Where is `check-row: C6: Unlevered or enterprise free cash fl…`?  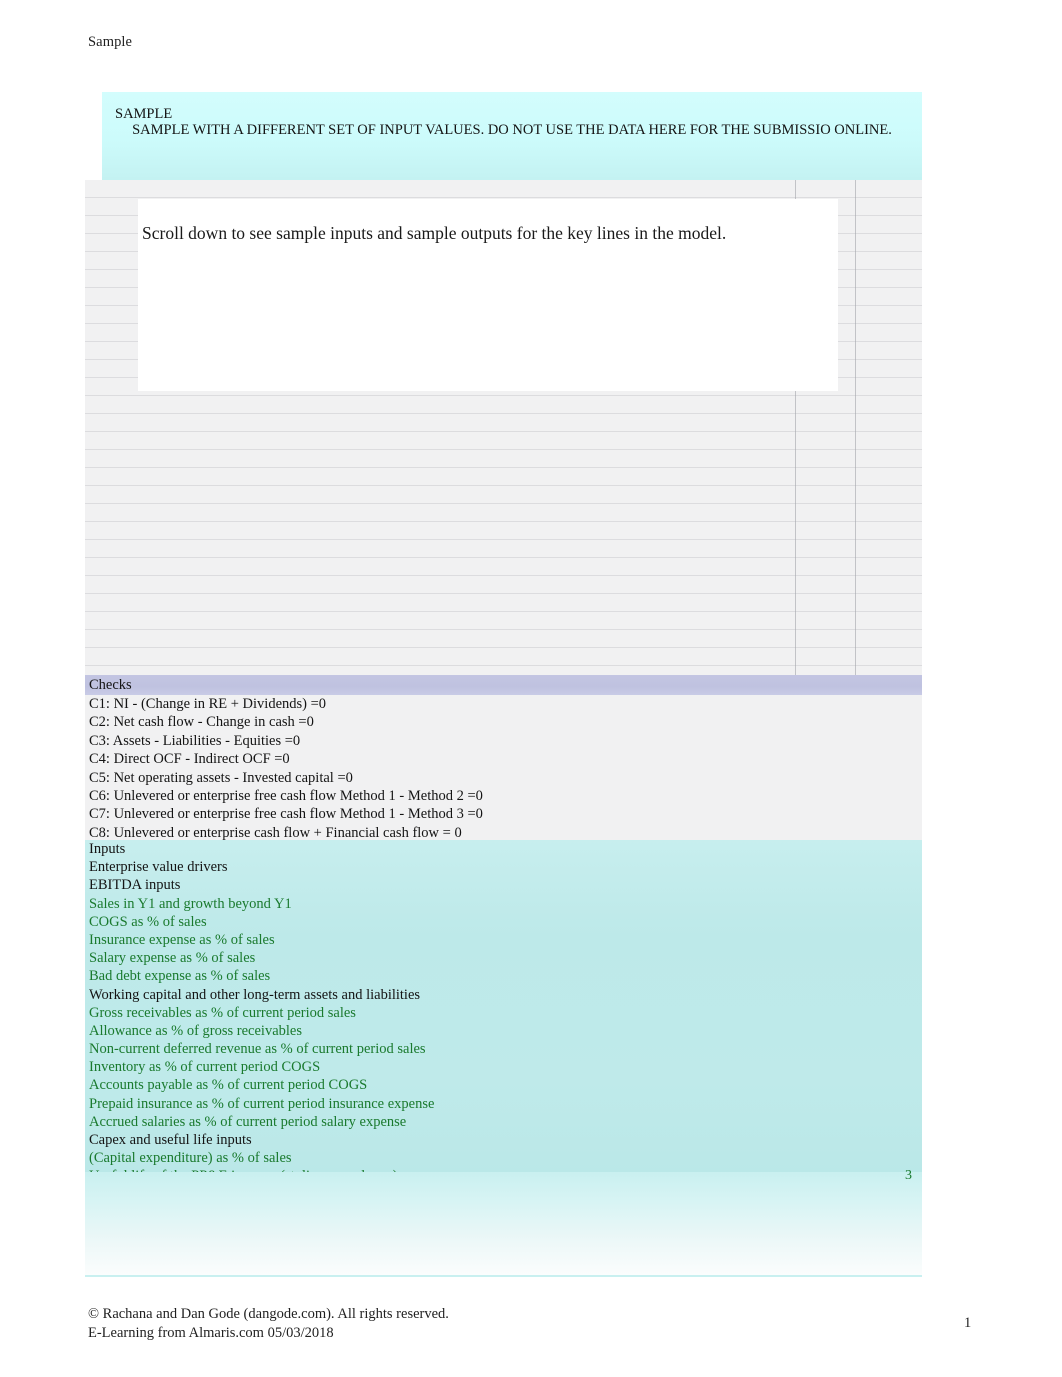
check-row: C6: Unlevered or enterprise free cash fl… is located at coordinates (503, 796).